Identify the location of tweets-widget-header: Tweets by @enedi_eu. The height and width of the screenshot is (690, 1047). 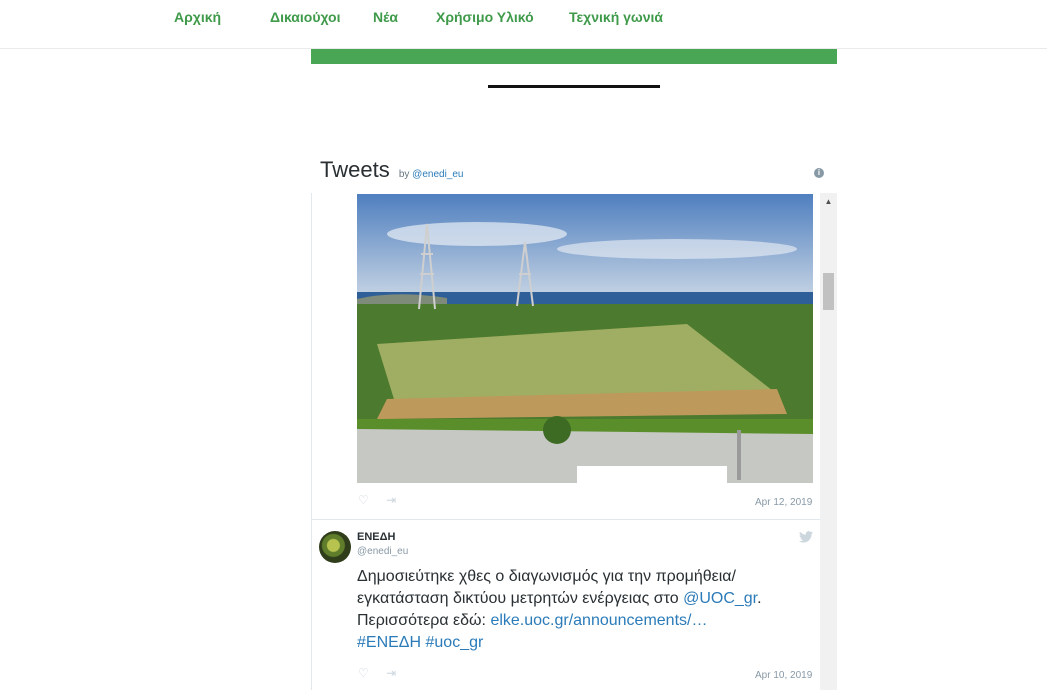
(391, 170).